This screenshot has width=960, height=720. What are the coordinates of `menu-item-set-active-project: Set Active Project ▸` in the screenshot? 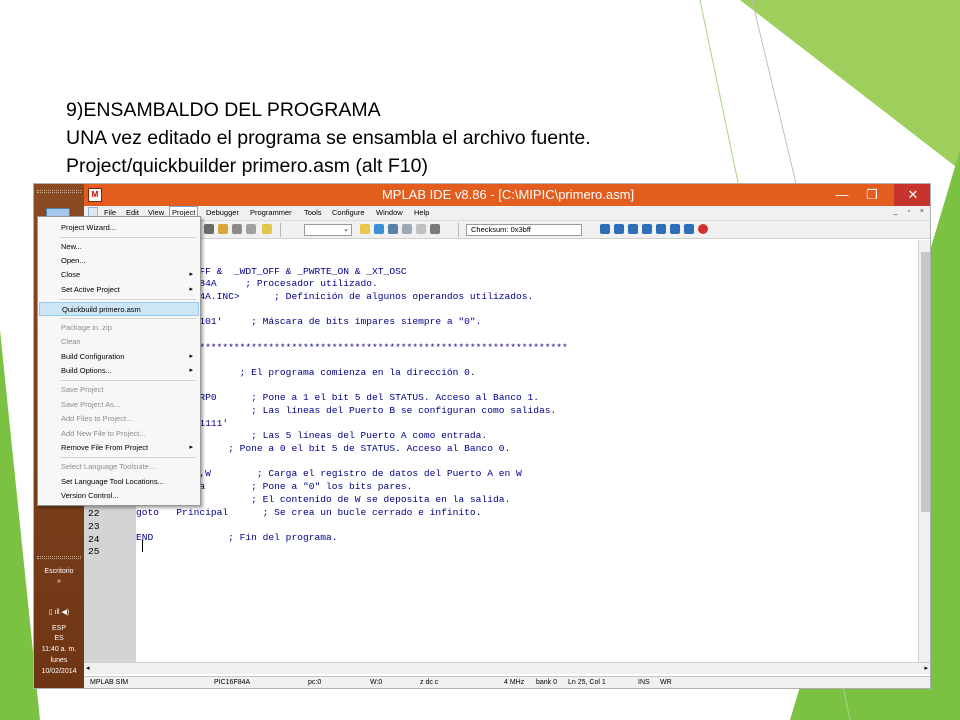 It's located at (119, 290).